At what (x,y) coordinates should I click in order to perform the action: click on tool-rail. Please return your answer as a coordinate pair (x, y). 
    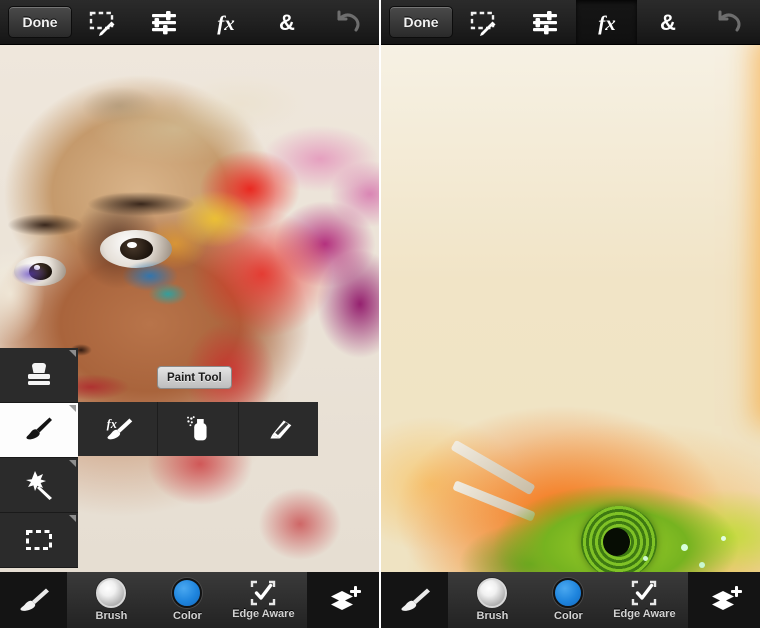
    Looking at the image, I should click on (39, 458).